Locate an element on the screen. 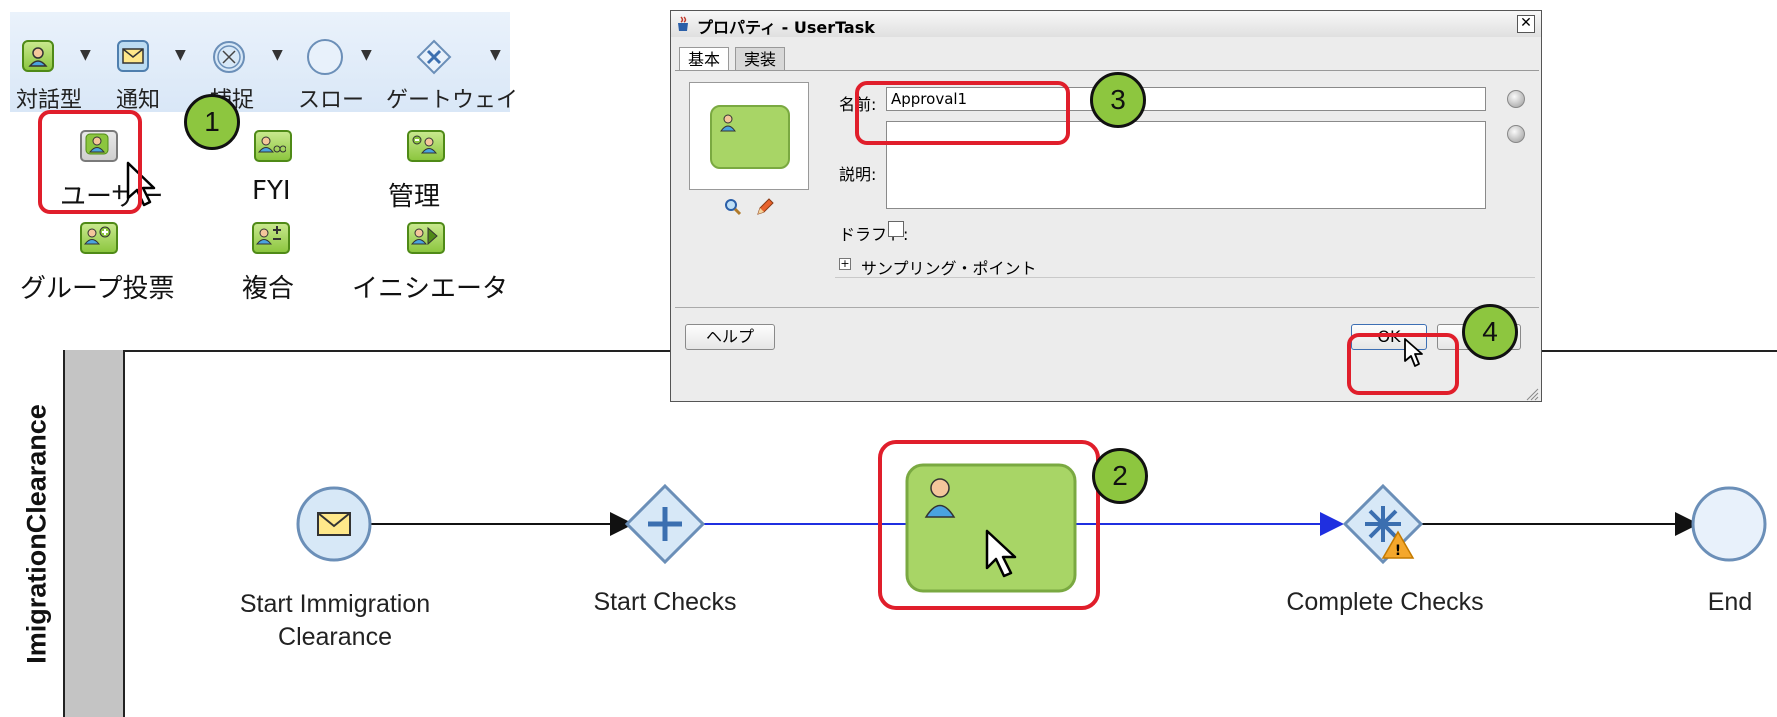 Image resolution: width=1777 pixels, height=717 pixels. highlight-ok-button is located at coordinates (1403, 364).